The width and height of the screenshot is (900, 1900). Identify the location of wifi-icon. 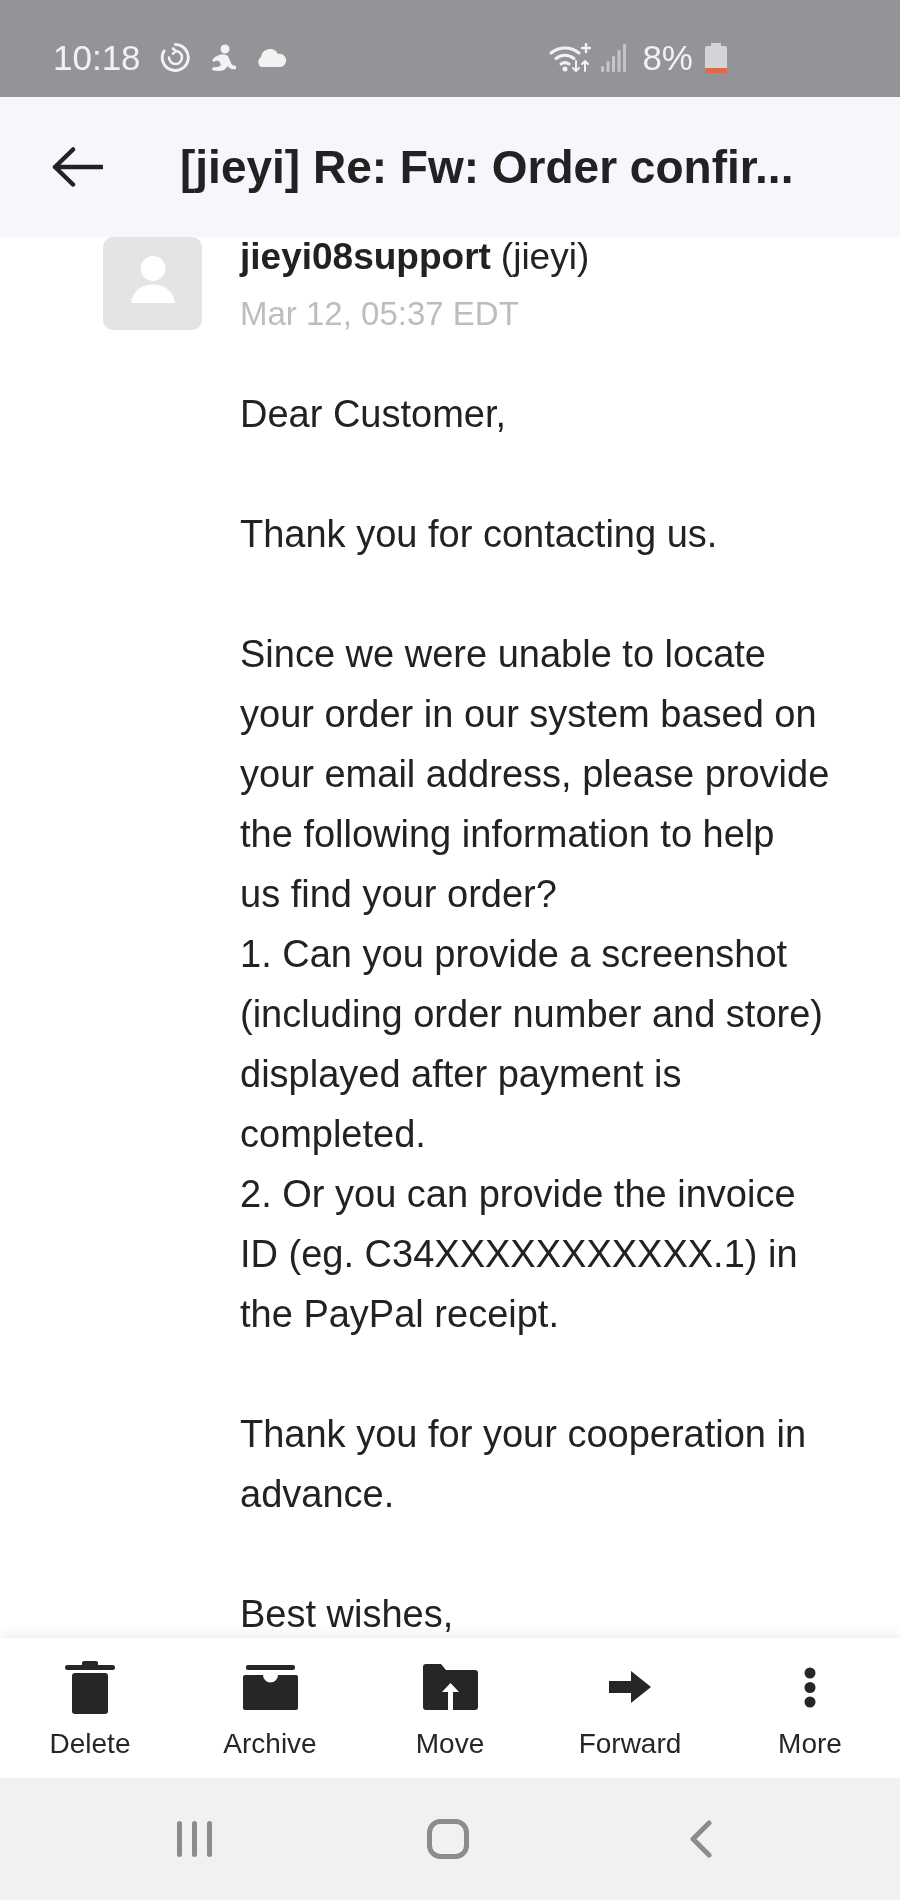
(570, 57).